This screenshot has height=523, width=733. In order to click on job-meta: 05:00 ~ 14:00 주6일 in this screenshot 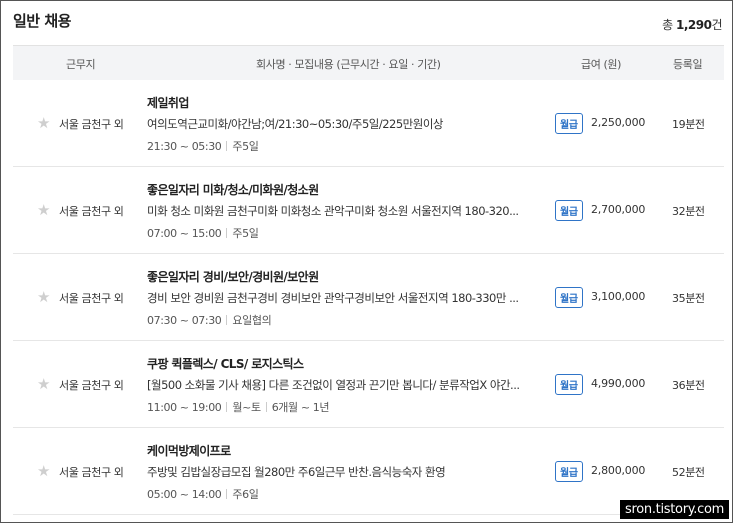, I will do `click(203, 494)`.